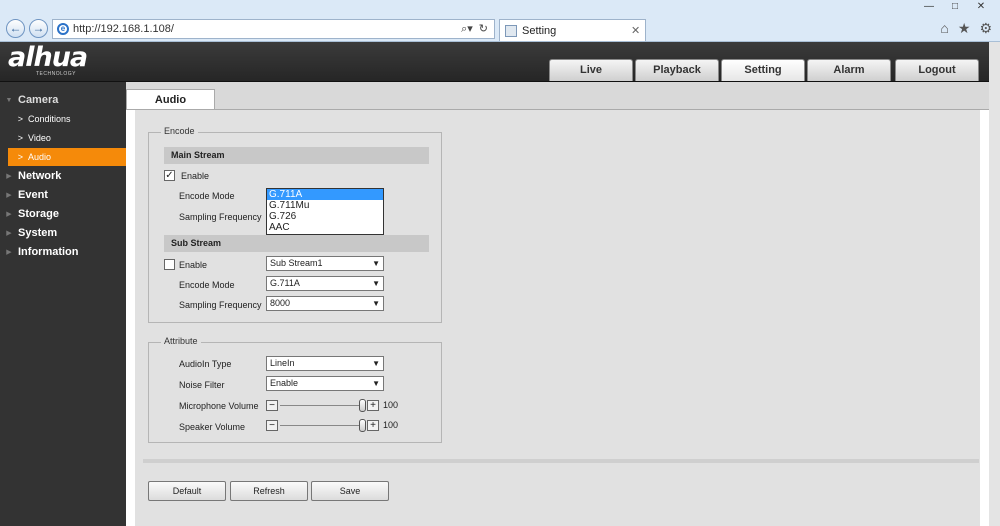  Describe the element at coordinates (33, 195) in the screenshot. I see `sidebar-item-label: Event` at that location.